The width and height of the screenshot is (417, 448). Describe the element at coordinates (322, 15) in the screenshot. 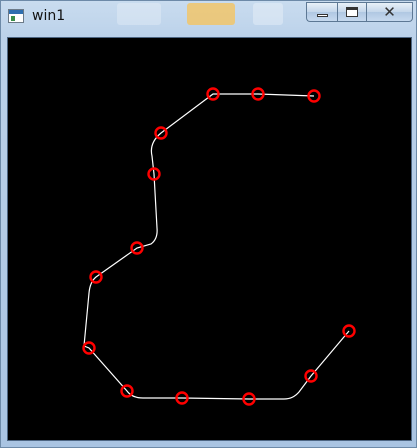

I see `minimize-icon` at that location.